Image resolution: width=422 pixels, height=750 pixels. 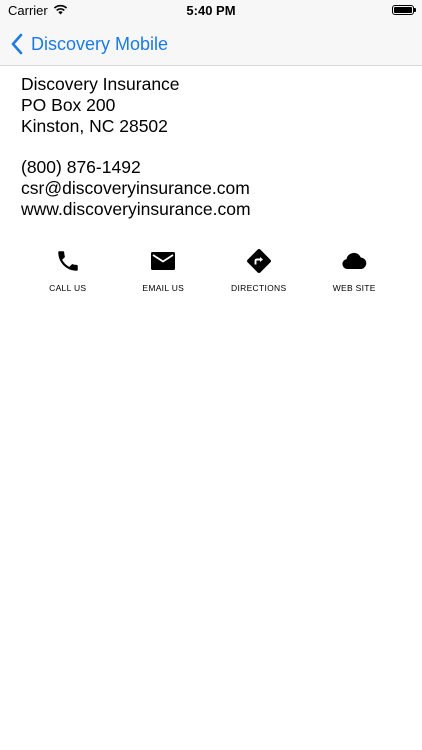 I want to click on email-us-button: EMAIL US, so click(x=164, y=269).